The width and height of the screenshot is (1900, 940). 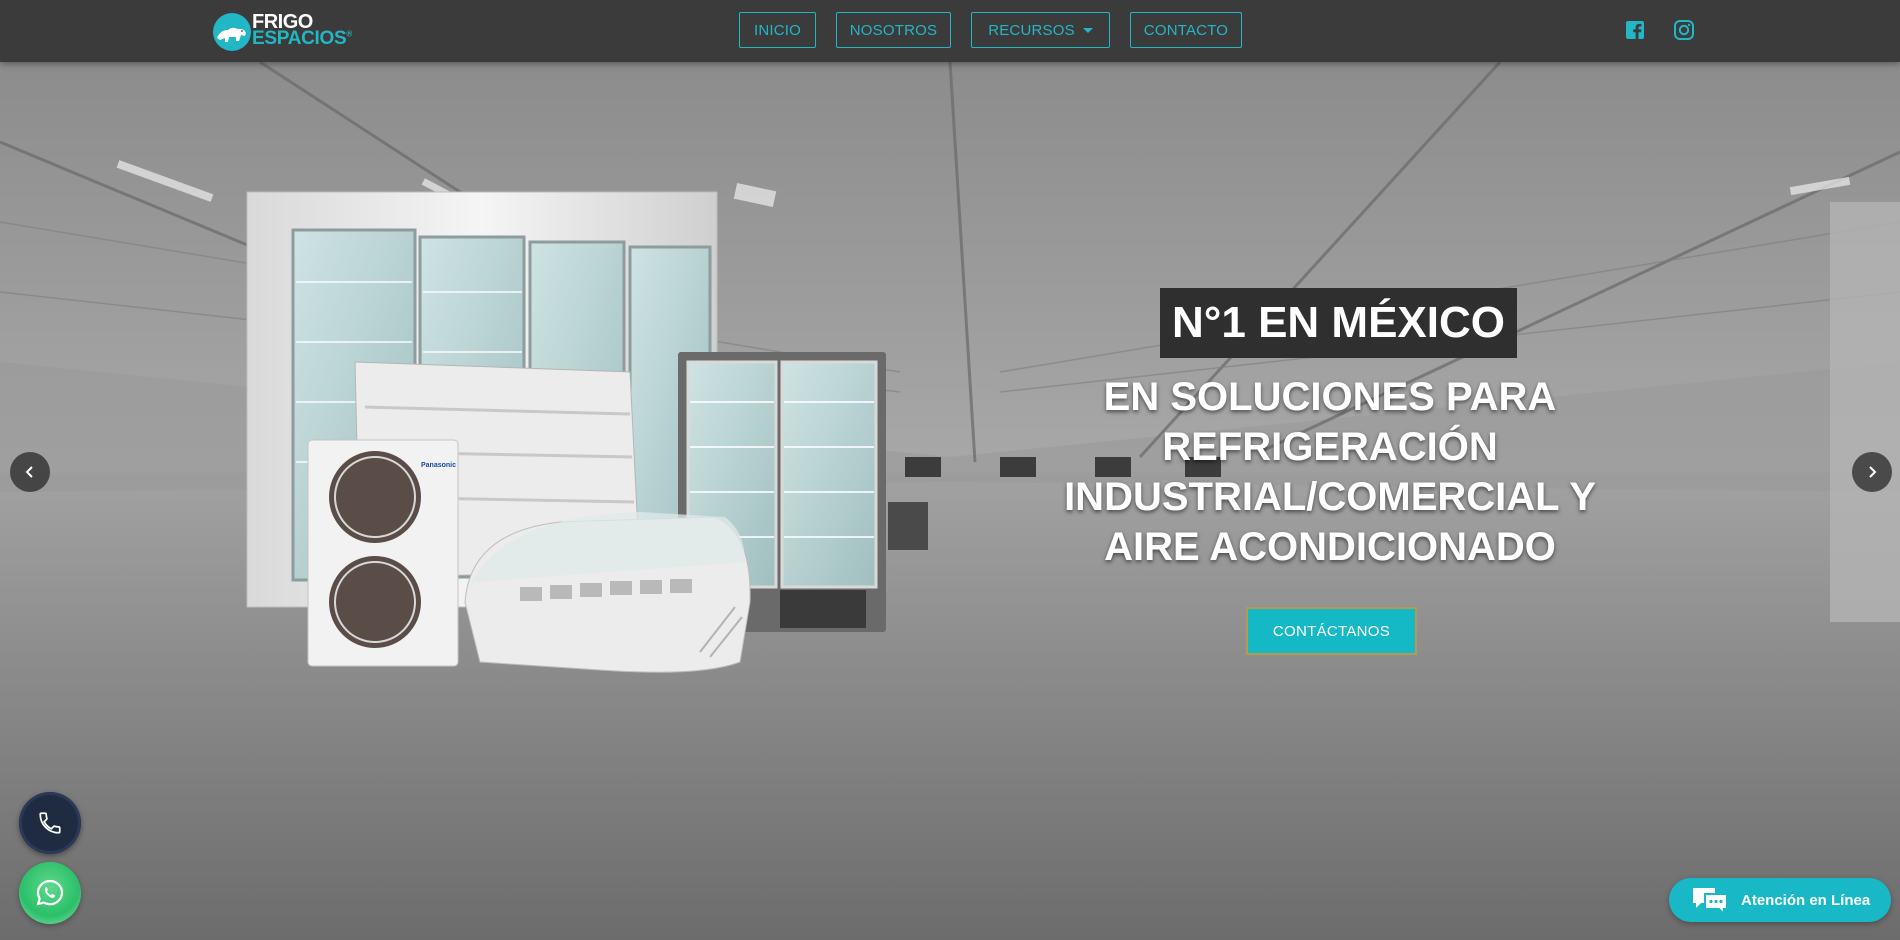 I want to click on whatsapp-icon, so click(x=50, y=892).